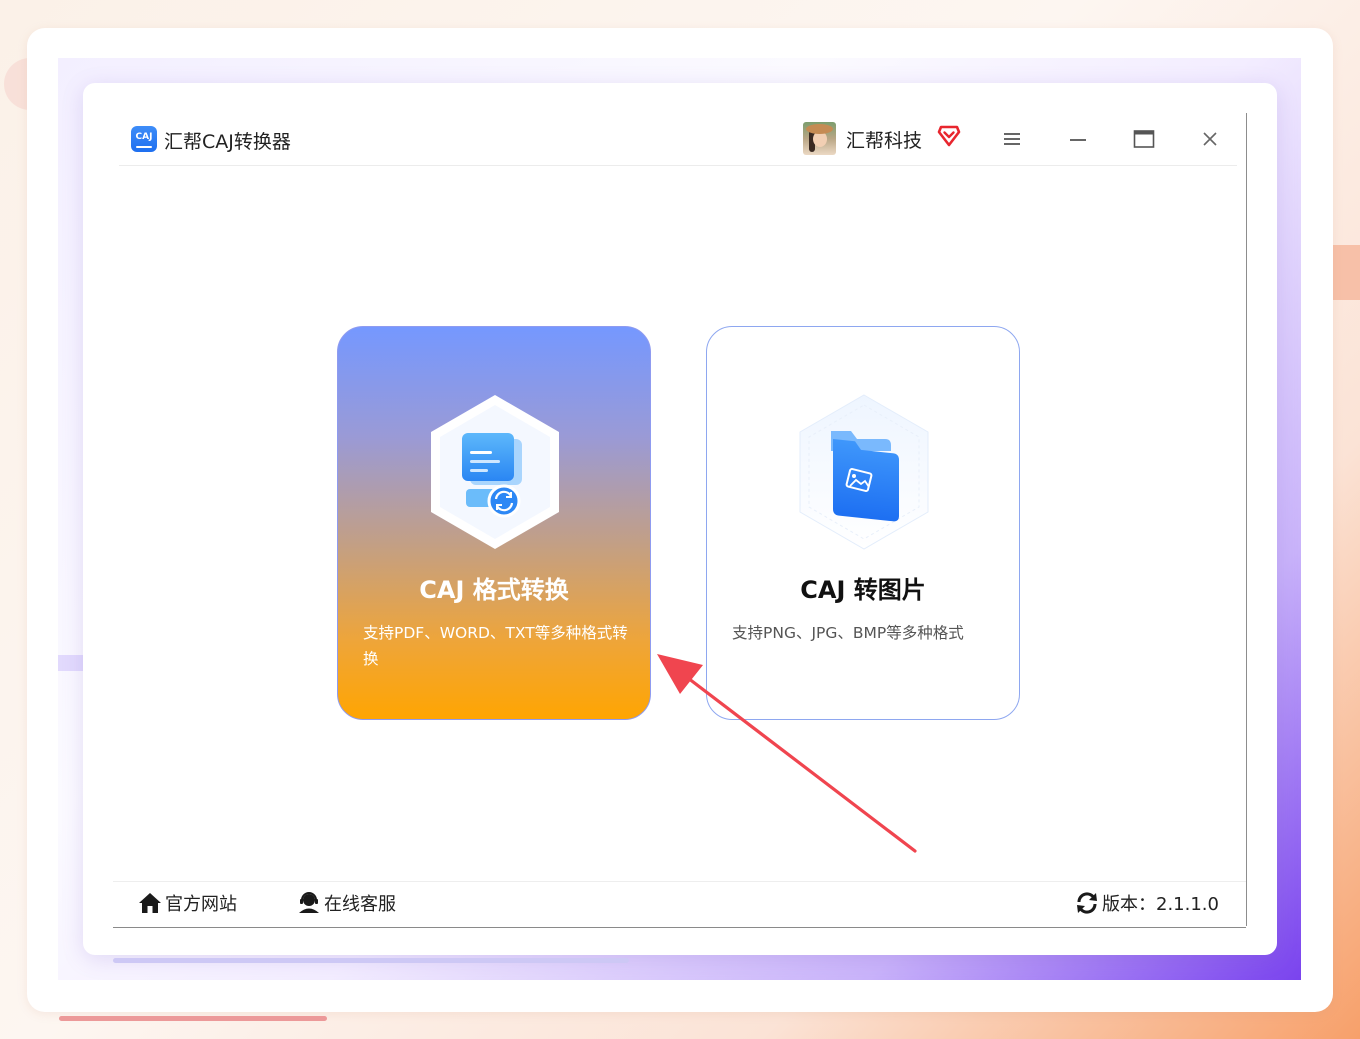 The width and height of the screenshot is (1360, 1039). I want to click on image-folder-icon, so click(864, 472).